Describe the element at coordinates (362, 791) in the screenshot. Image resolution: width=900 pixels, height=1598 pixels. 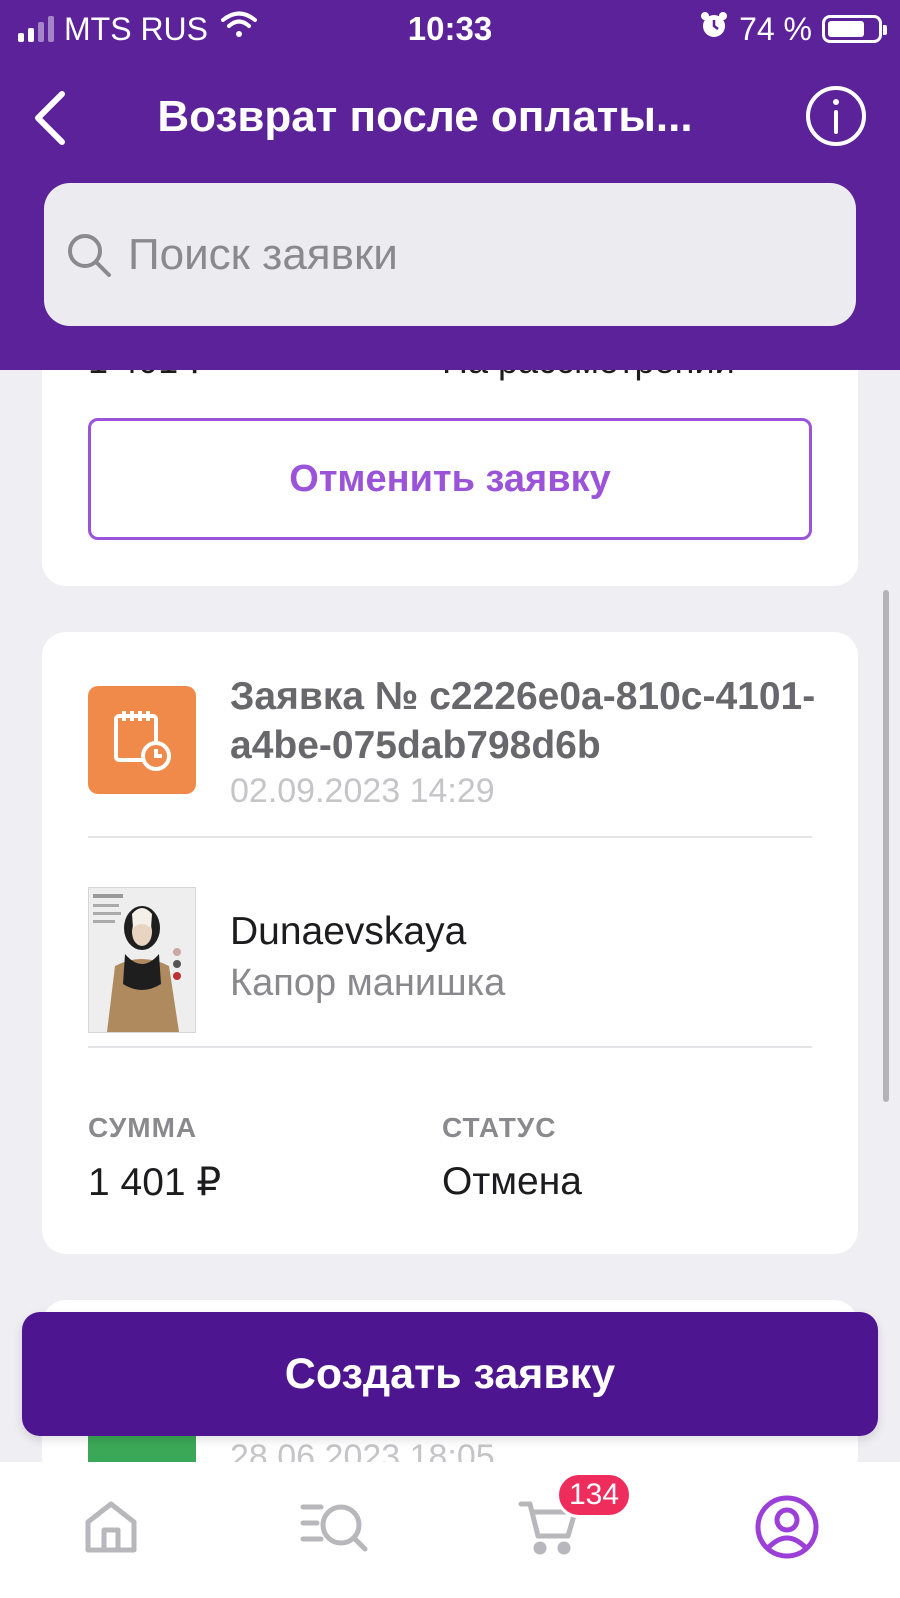
I see `request-date: 02.09.2023 14:29` at that location.